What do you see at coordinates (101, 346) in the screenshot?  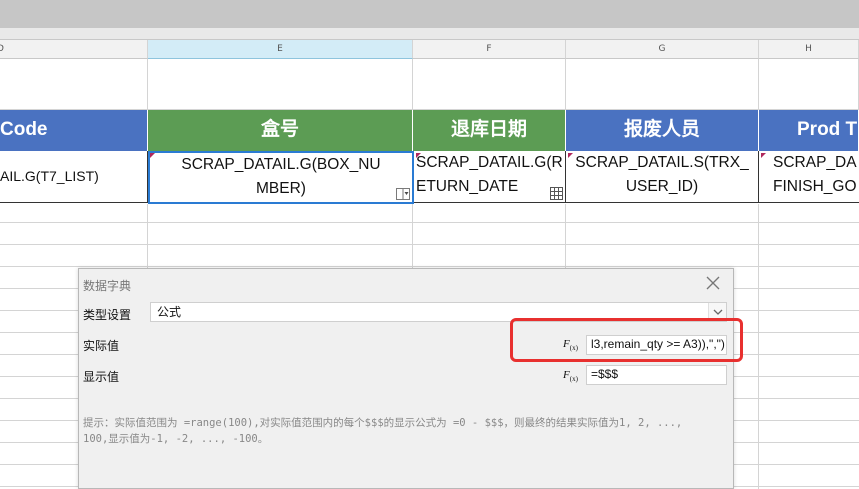 I see `actual-value-label: 实际值` at bounding box center [101, 346].